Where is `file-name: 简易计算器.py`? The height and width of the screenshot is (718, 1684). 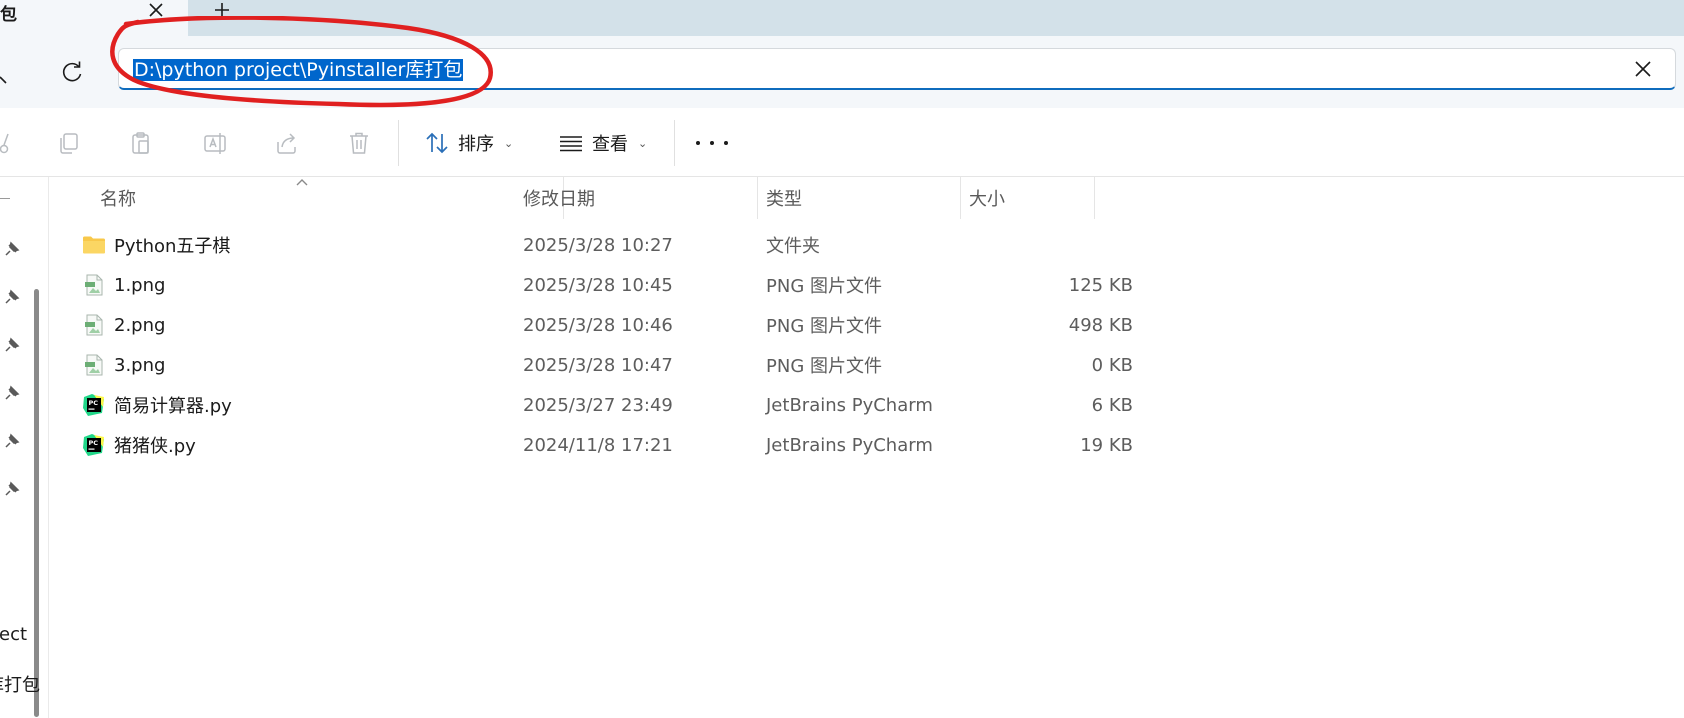 file-name: 简易计算器.py is located at coordinates (173, 406).